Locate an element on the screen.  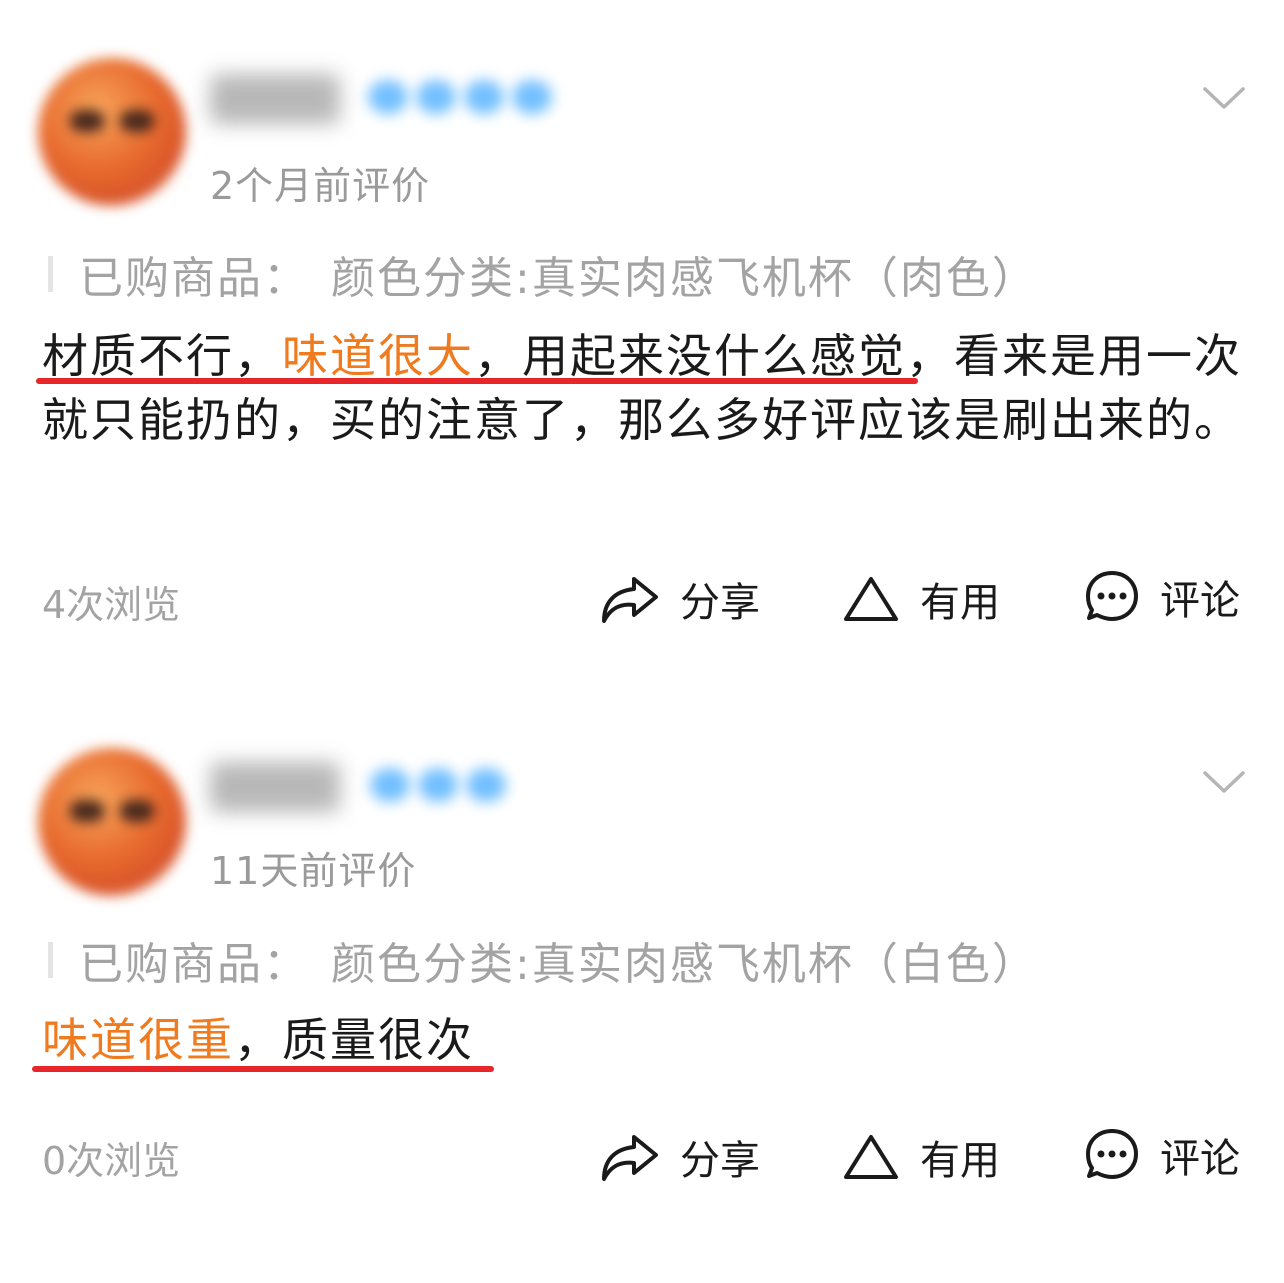
view-count: 0次浏览 is located at coordinates (111, 1161).